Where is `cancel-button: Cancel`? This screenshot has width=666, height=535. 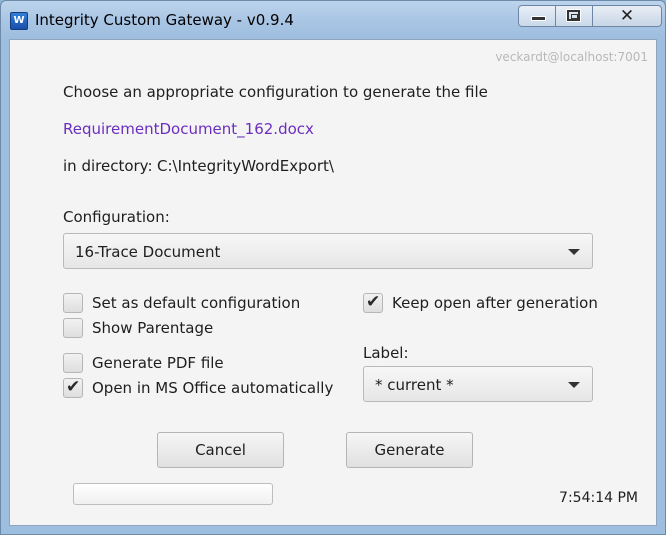 cancel-button: Cancel is located at coordinates (220, 450).